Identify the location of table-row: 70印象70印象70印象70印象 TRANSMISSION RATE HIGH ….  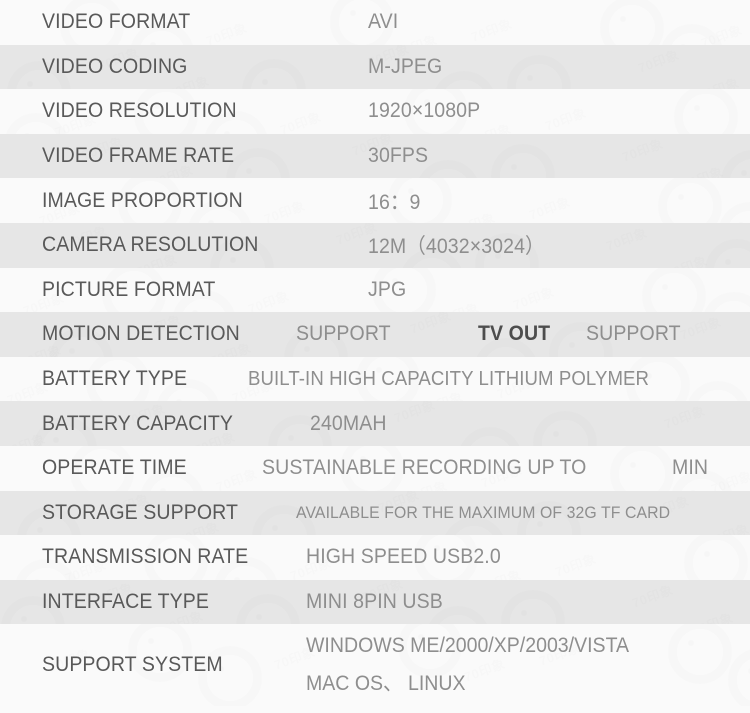
(375, 557).